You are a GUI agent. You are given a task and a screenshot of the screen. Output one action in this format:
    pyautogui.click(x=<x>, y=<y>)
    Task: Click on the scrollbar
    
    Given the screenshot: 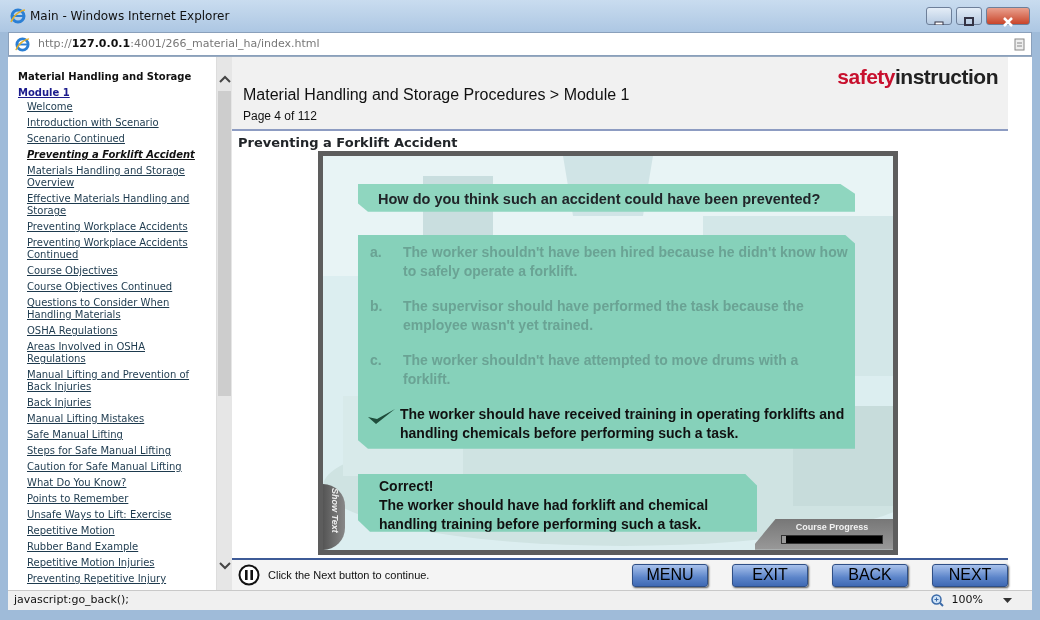 What is the action you would take?
    pyautogui.click(x=224, y=323)
    